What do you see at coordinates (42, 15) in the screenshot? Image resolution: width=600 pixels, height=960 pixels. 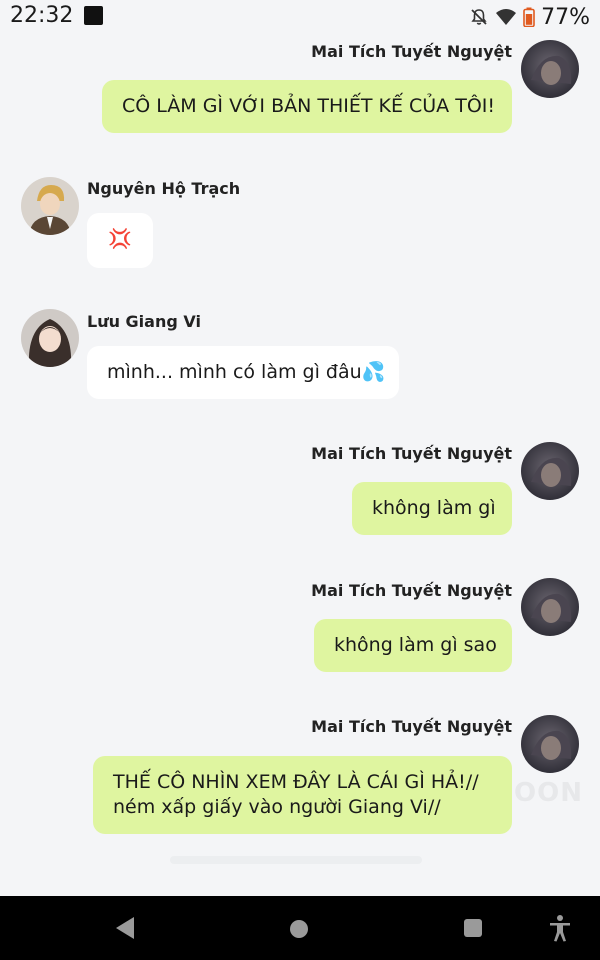 I see `status-time: 22:32` at bounding box center [42, 15].